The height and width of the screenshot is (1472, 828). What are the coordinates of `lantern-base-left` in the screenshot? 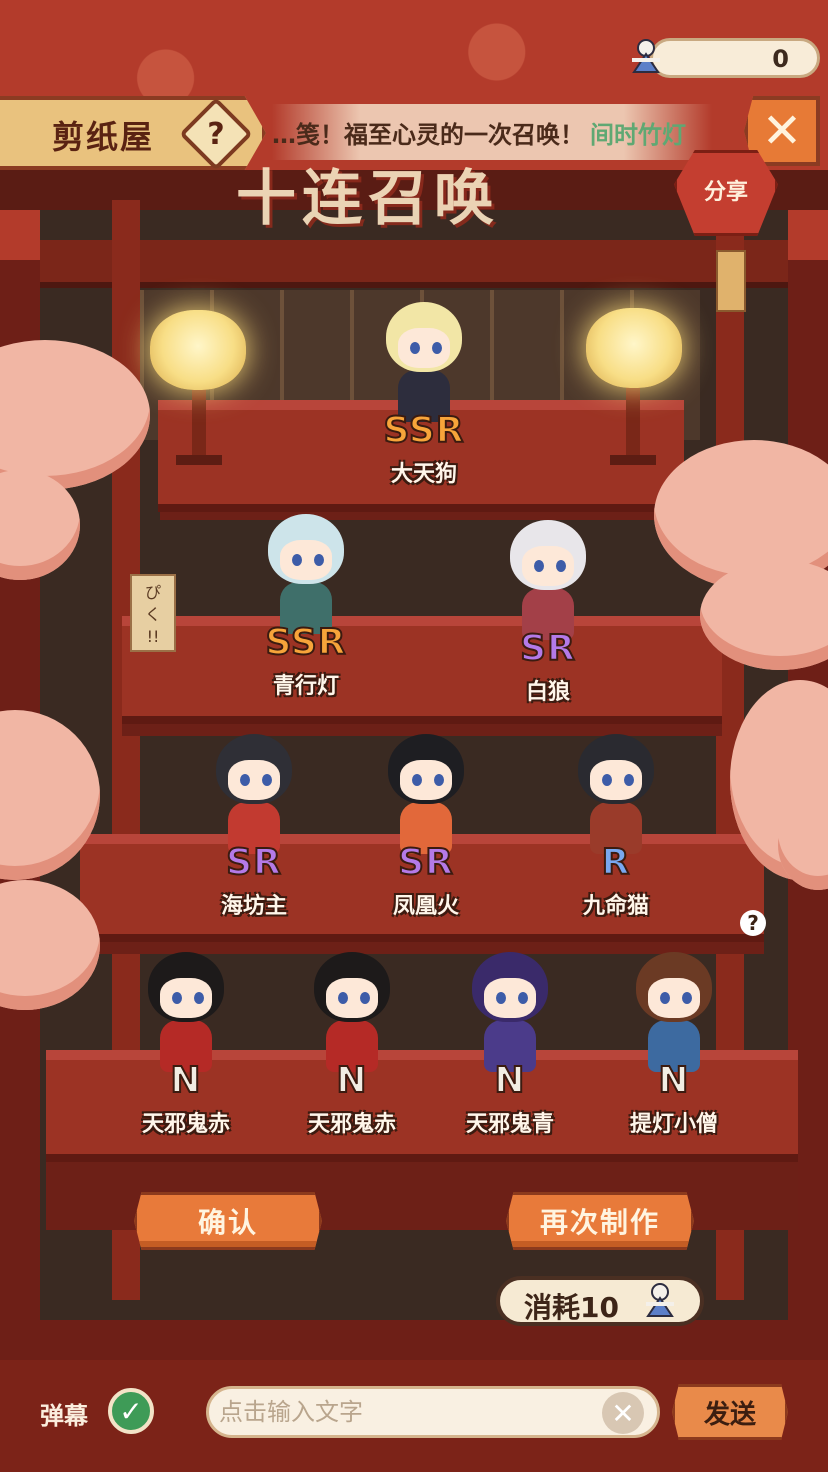 It's located at (199, 460).